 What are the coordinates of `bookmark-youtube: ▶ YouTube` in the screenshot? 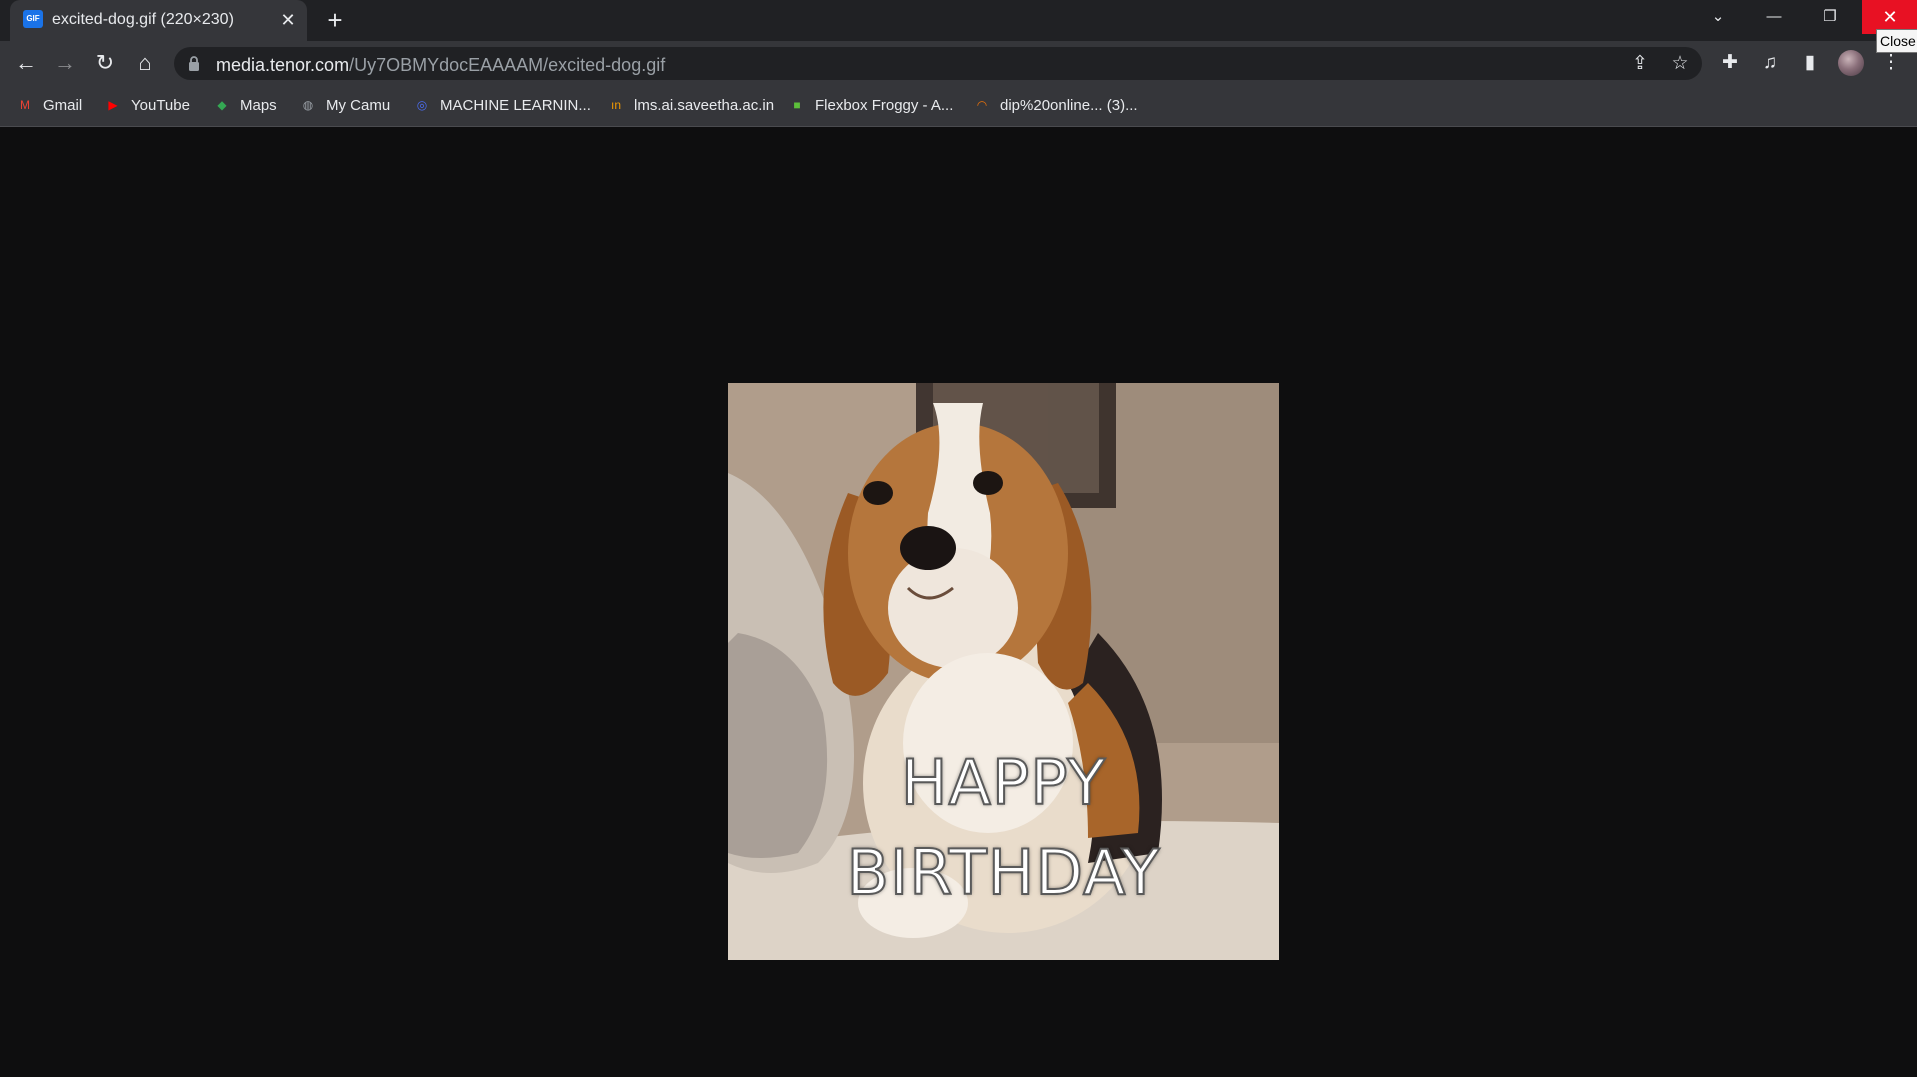 It's located at (147, 105).